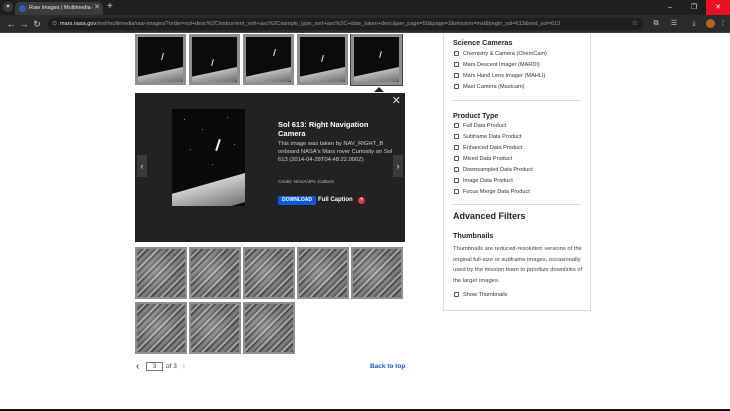 The height and width of the screenshot is (411, 730). What do you see at coordinates (22, 8) in the screenshot?
I see `nasa-favicon-icon` at bounding box center [22, 8].